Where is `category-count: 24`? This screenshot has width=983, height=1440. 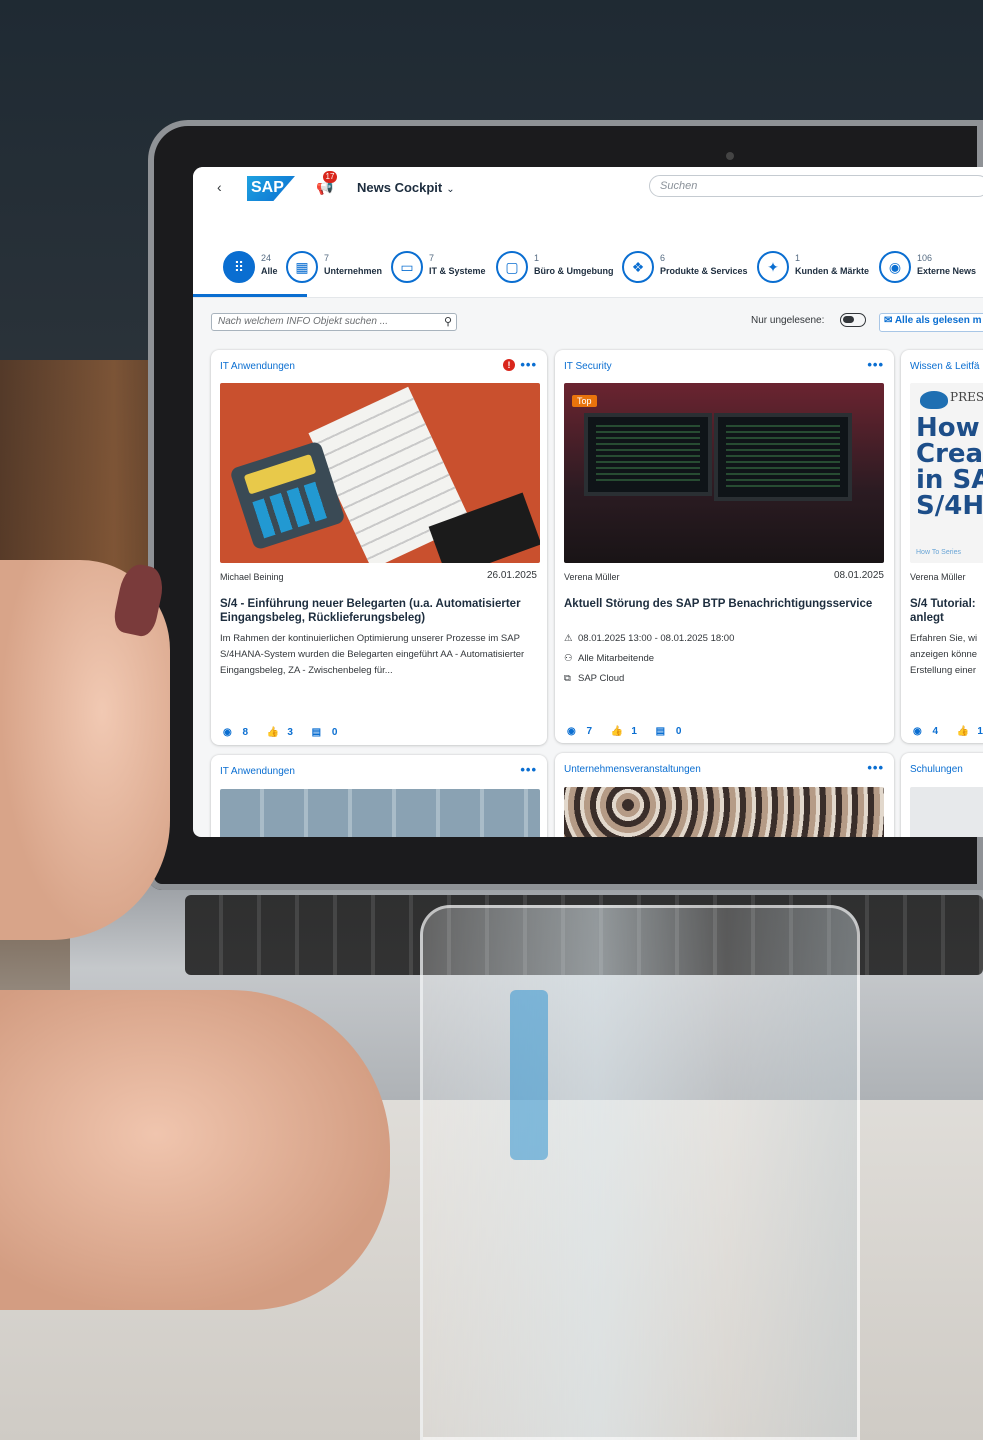 category-count: 24 is located at coordinates (266, 258).